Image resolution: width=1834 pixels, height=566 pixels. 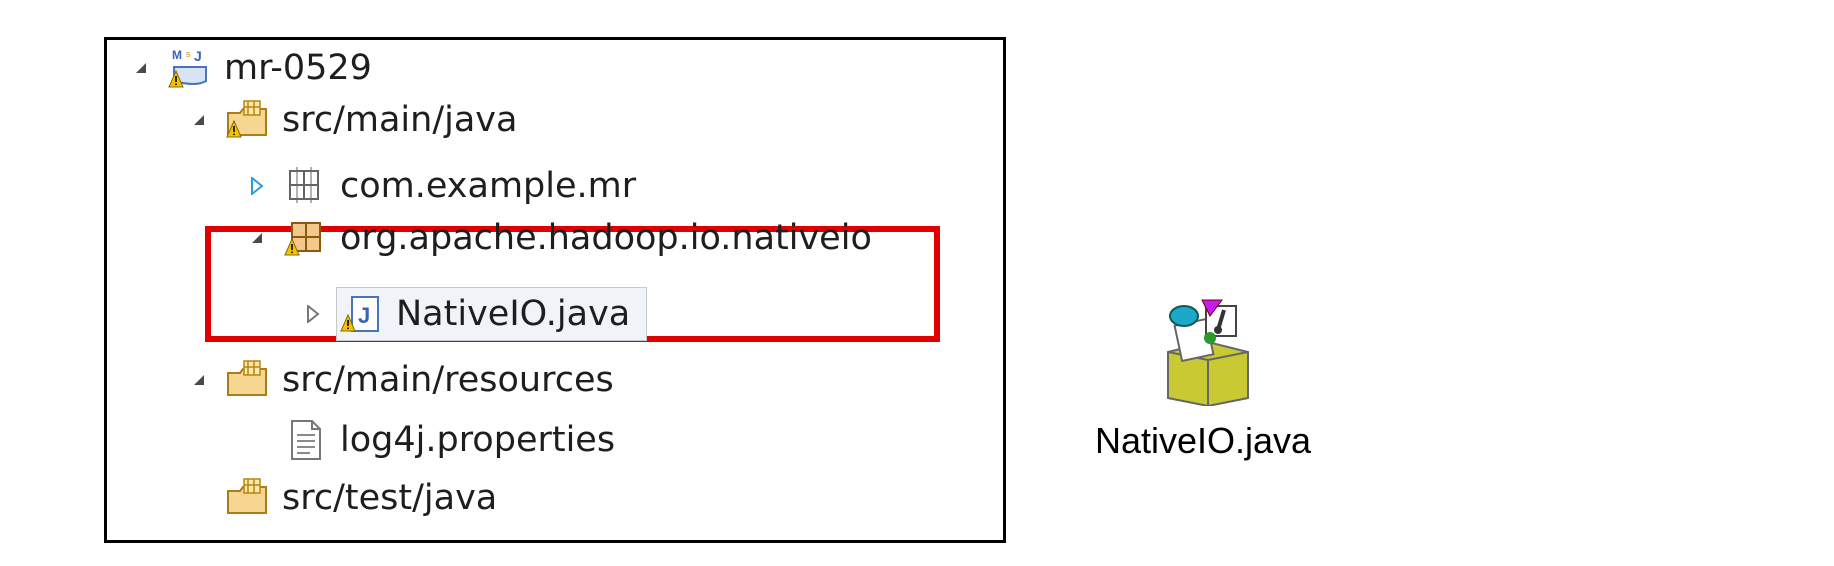 I want to click on tree-item-src-main-java: src/main/java, so click(x=352, y=120).